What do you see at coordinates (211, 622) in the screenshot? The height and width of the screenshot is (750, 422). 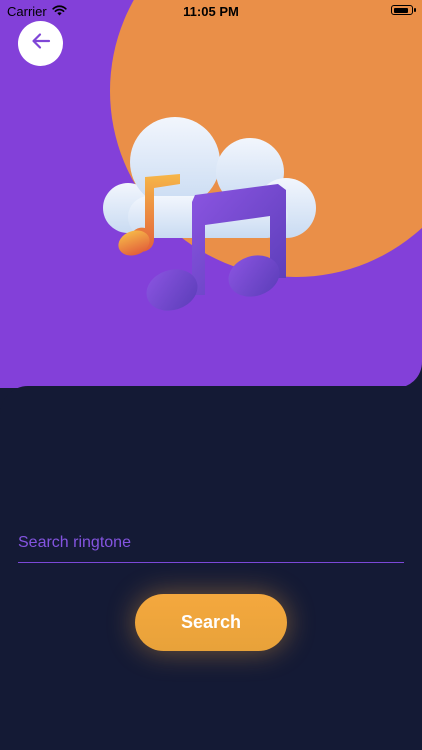 I see `search-button: Search` at bounding box center [211, 622].